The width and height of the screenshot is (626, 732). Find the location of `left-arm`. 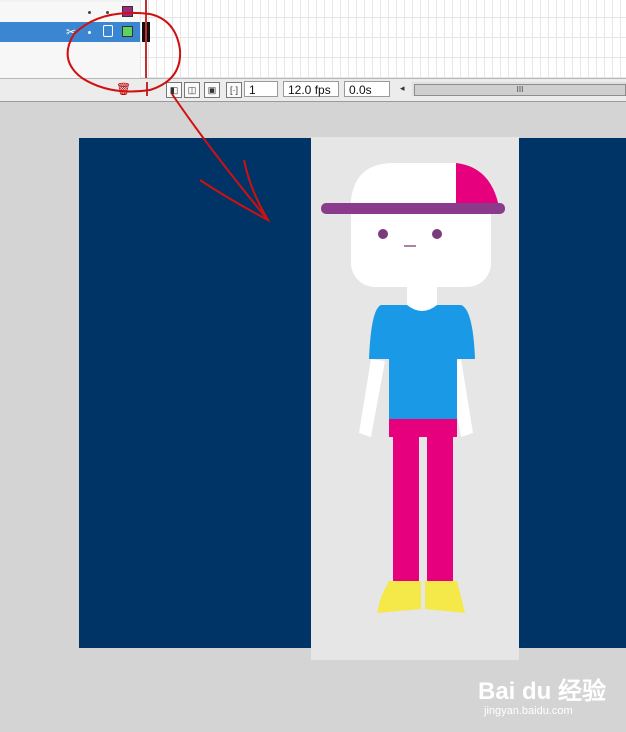

left-arm is located at coordinates (372, 398).